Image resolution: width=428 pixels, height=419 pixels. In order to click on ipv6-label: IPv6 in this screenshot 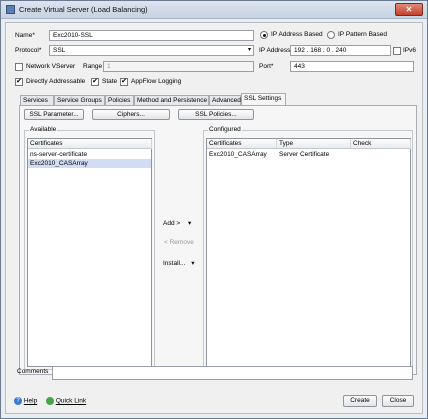, I will do `click(410, 50)`.